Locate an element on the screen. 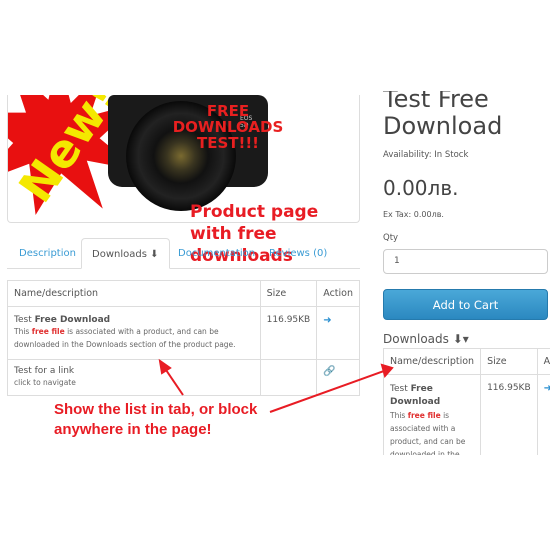 The width and height of the screenshot is (550, 550). product-title: Test Free Download is located at coordinates (443, 112).